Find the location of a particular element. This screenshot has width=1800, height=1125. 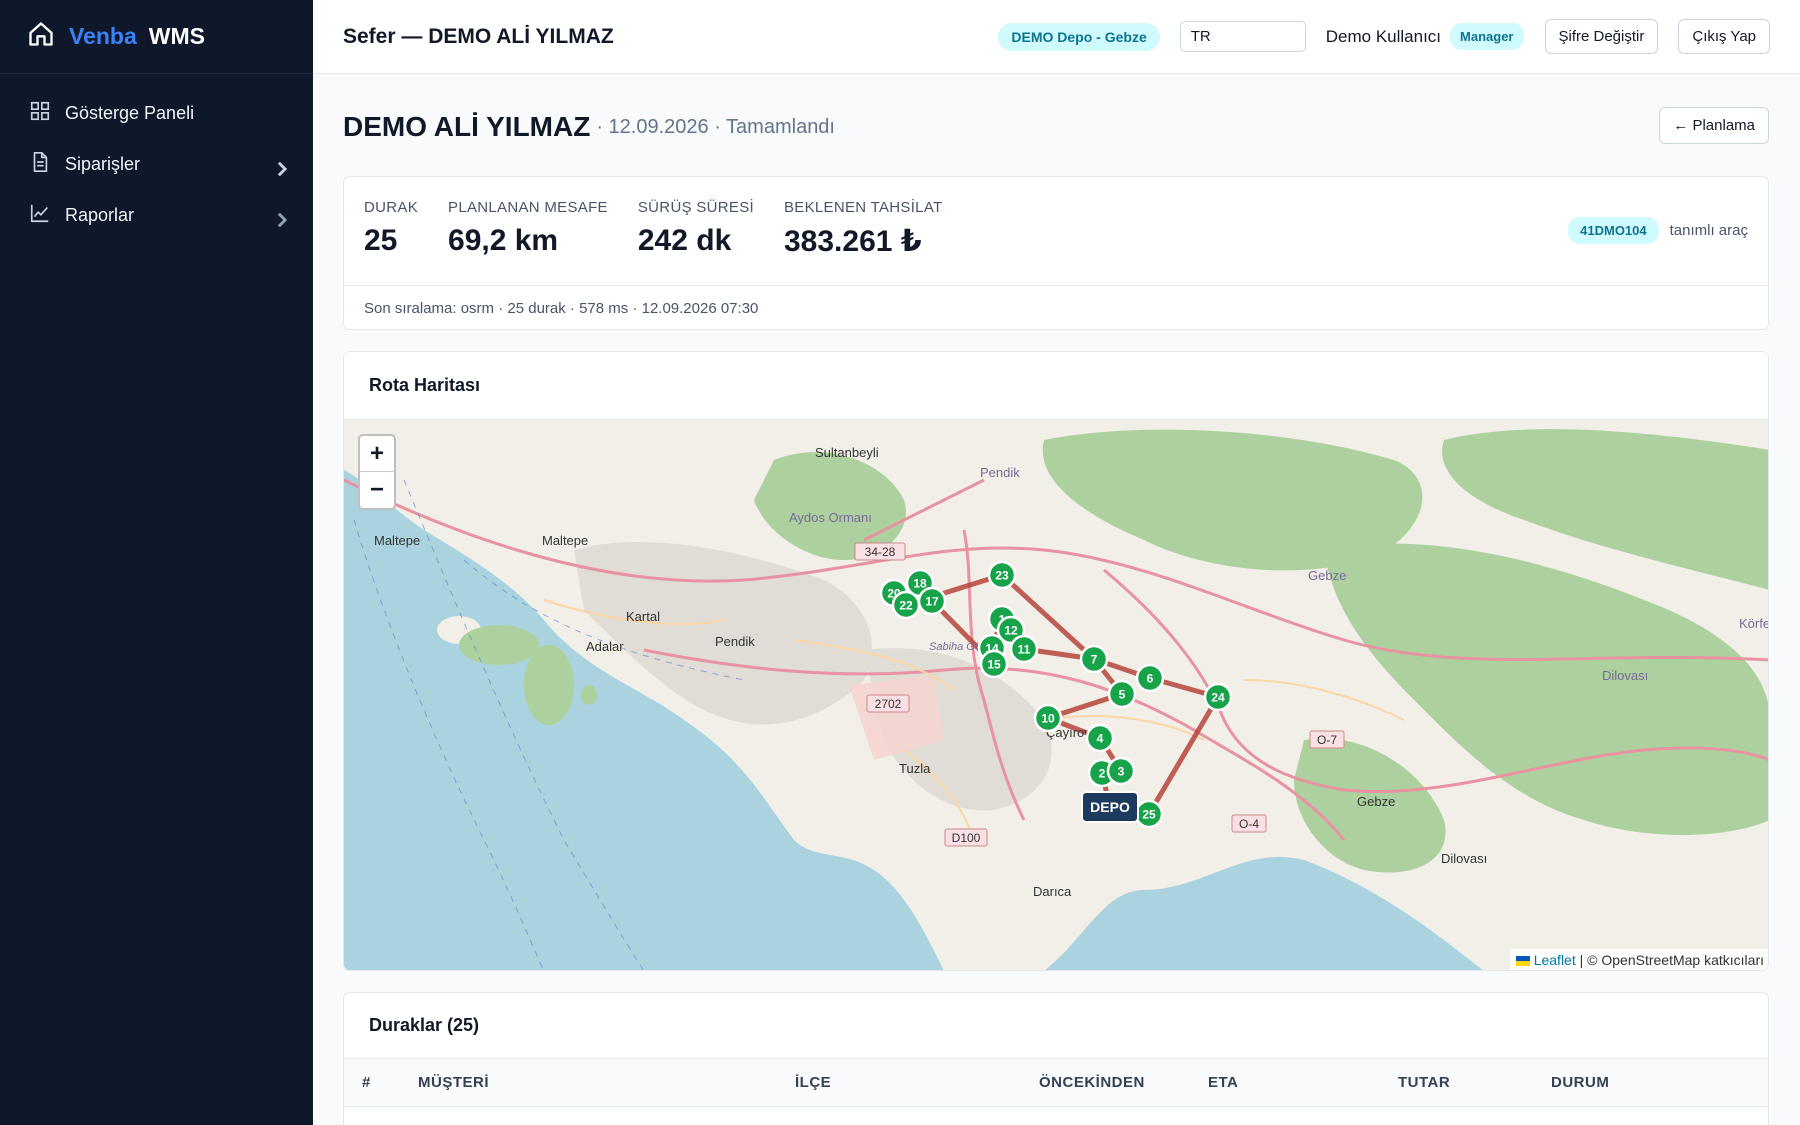

stop-marker: 17 is located at coordinates (932, 601).